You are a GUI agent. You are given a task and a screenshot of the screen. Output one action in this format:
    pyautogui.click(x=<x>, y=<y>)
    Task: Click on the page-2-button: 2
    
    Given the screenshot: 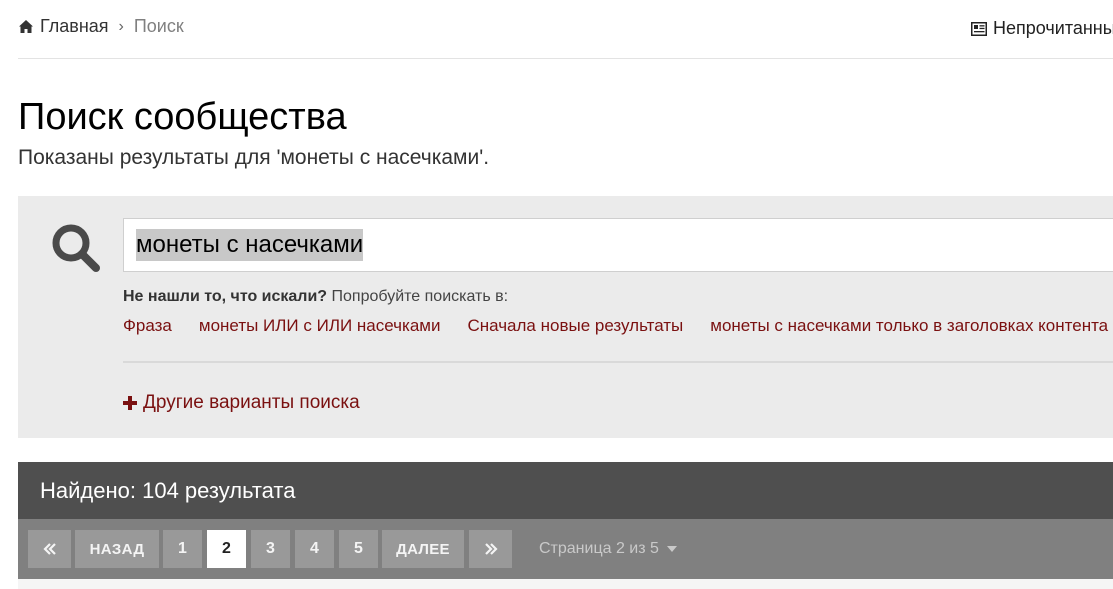 What is the action you would take?
    pyautogui.click(x=226, y=549)
    